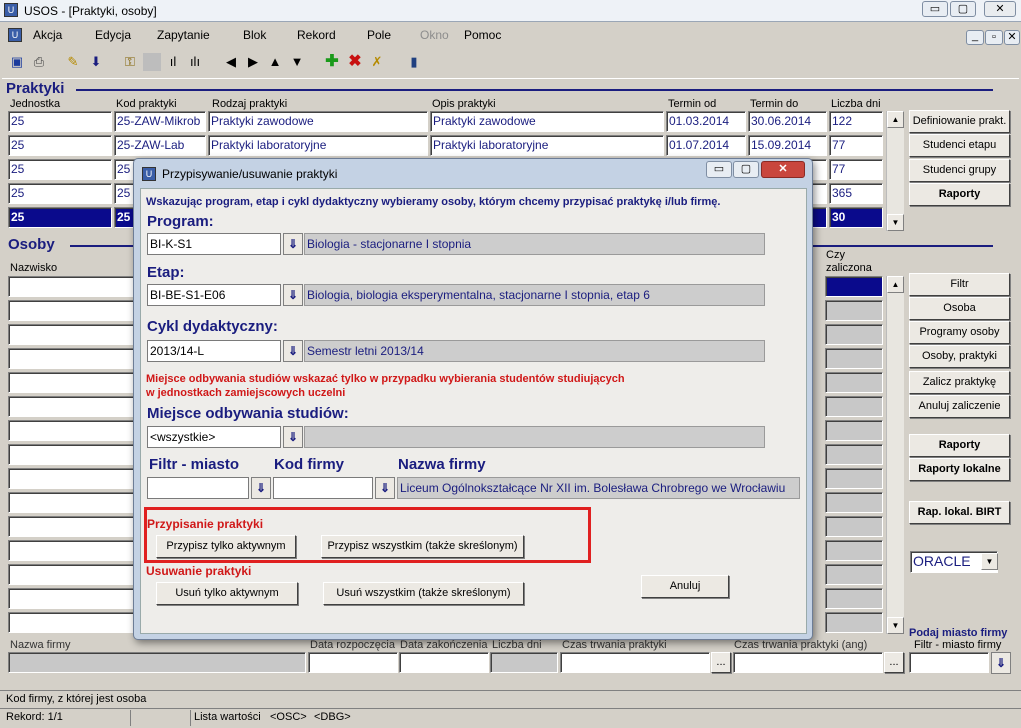 The width and height of the screenshot is (1021, 728). What do you see at coordinates (173, 62) in the screenshot?
I see `chart-icon: ıl` at bounding box center [173, 62].